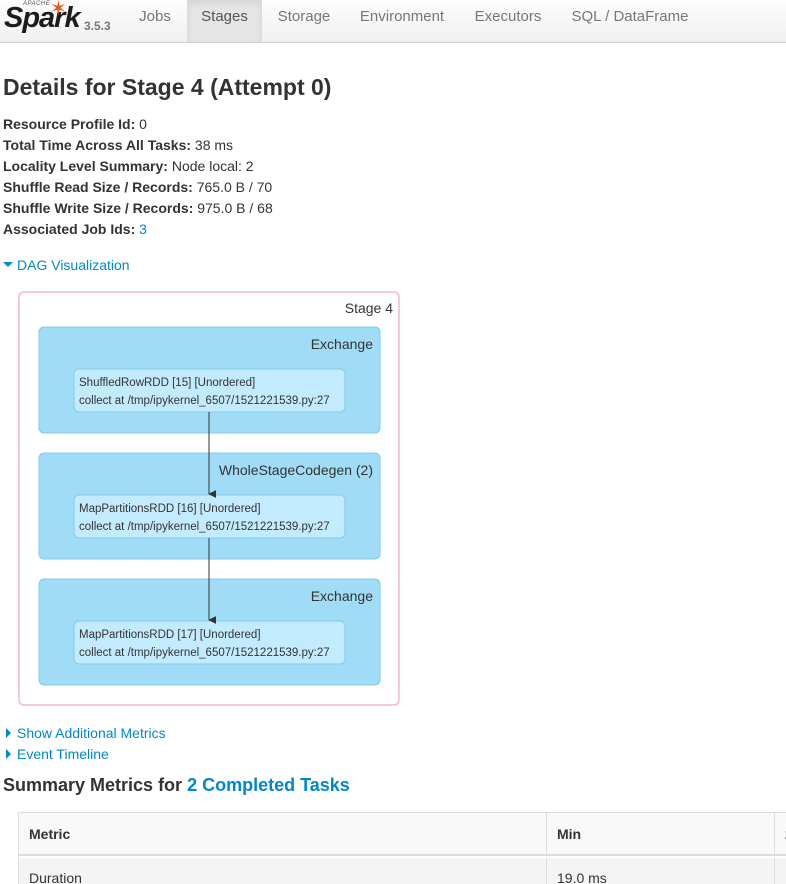 This screenshot has height=884, width=786. I want to click on table-header-min: Min, so click(661, 834).